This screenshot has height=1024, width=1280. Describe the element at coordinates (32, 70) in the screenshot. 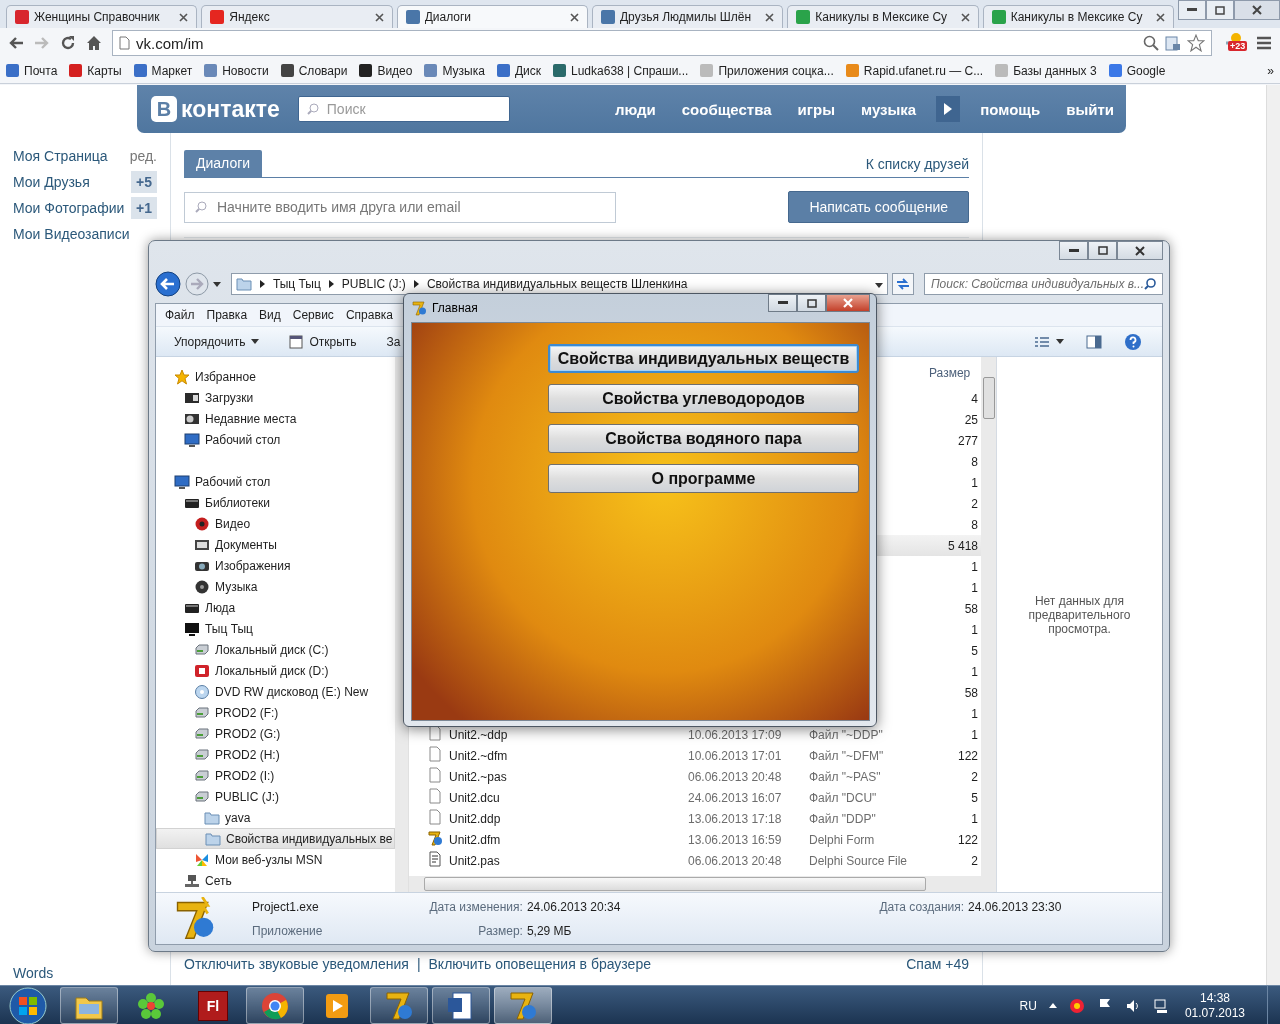

I see `bookmark: Почта` at that location.